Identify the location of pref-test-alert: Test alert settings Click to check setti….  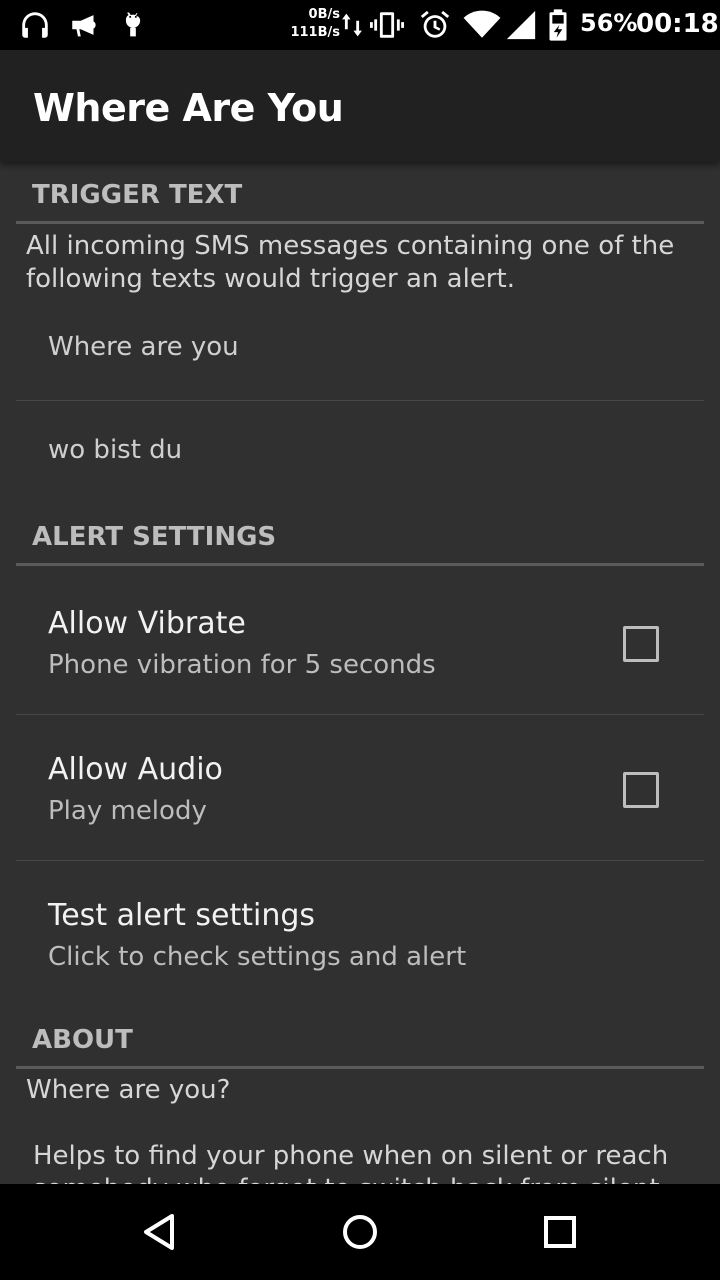
(360, 933).